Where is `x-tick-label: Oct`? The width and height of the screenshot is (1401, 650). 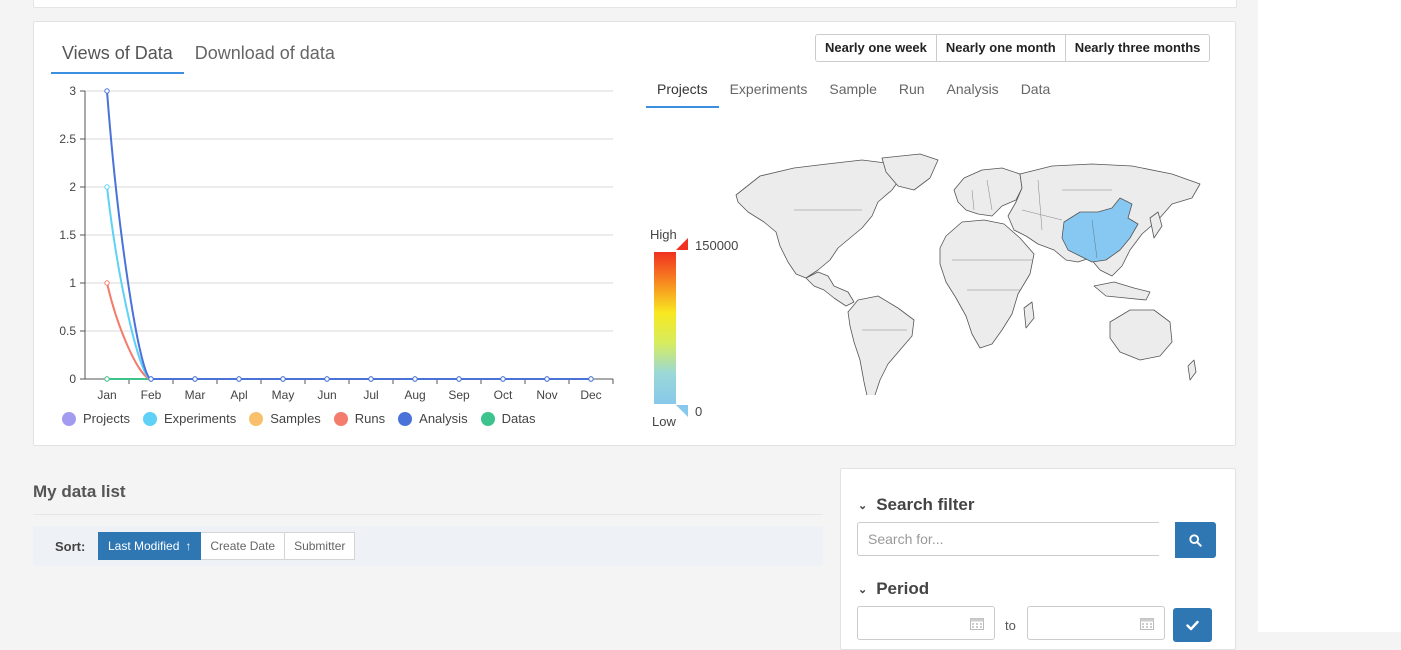
x-tick-label: Oct is located at coordinates (503, 395).